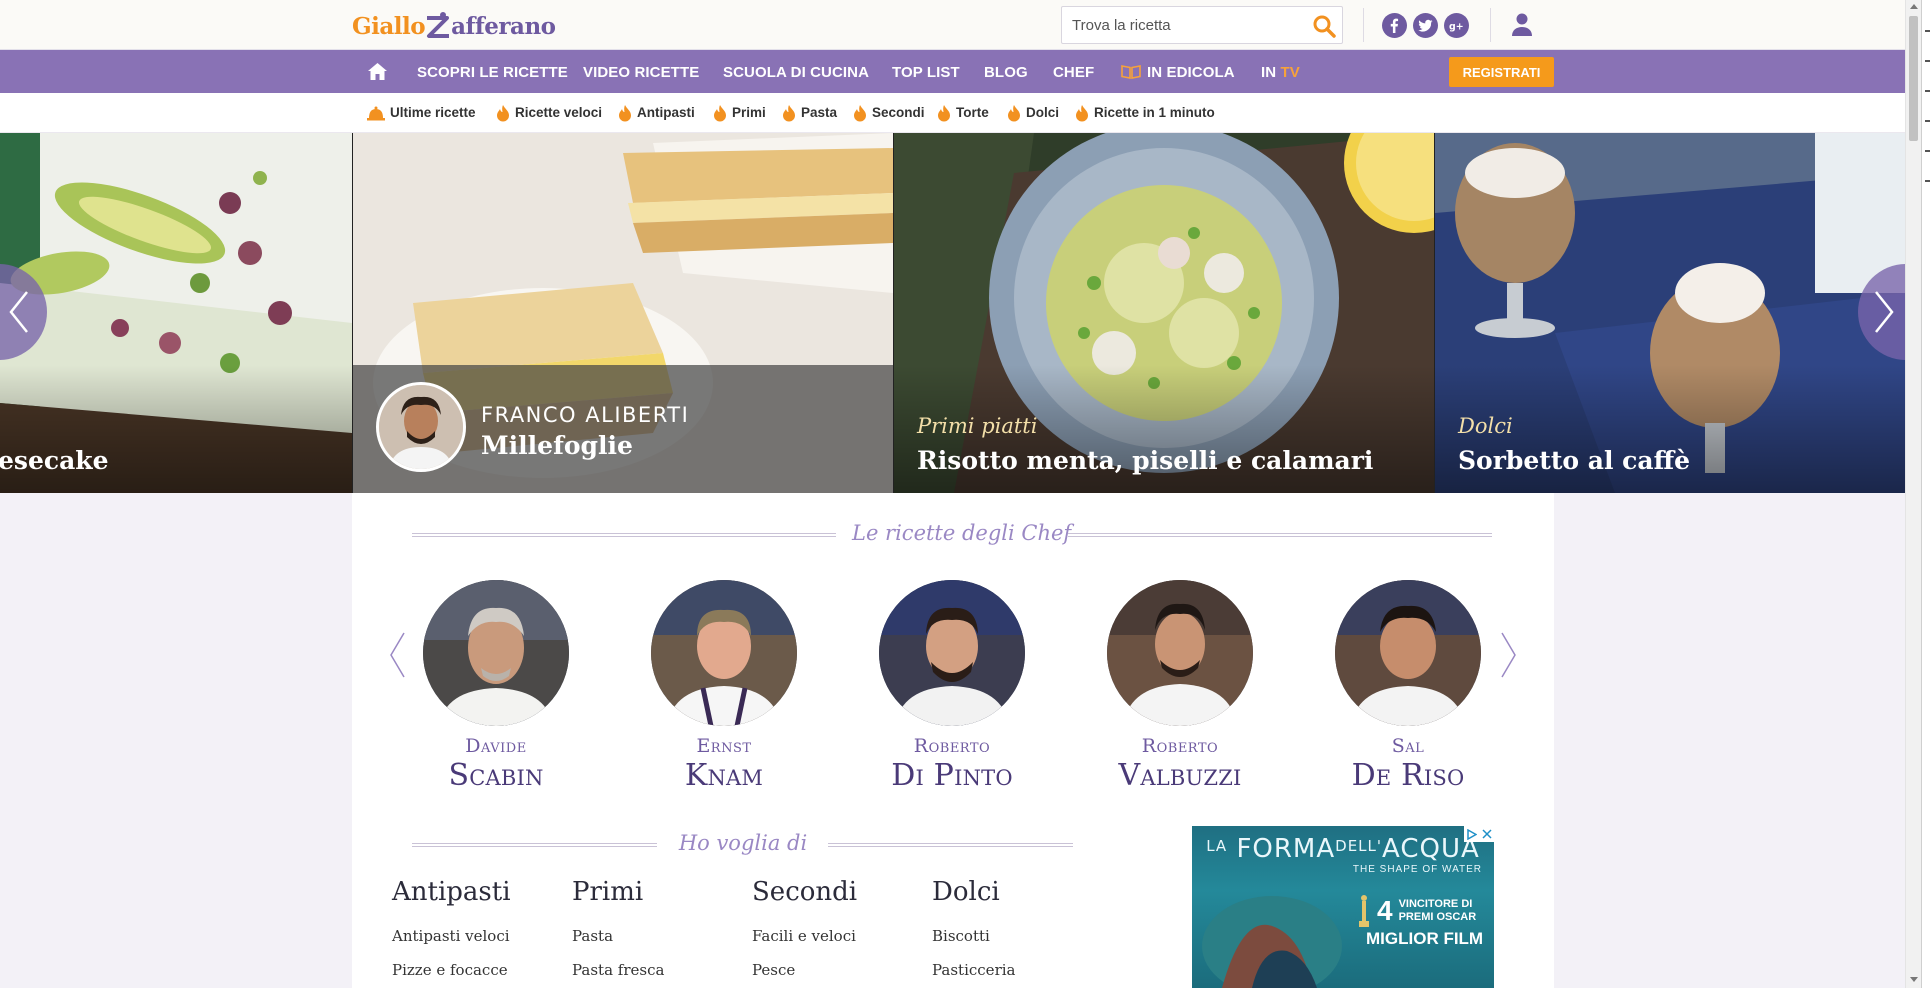 Image resolution: width=1931 pixels, height=988 pixels. Describe the element at coordinates (477, 892) in the screenshot. I see `category-heading: Antipasti` at that location.